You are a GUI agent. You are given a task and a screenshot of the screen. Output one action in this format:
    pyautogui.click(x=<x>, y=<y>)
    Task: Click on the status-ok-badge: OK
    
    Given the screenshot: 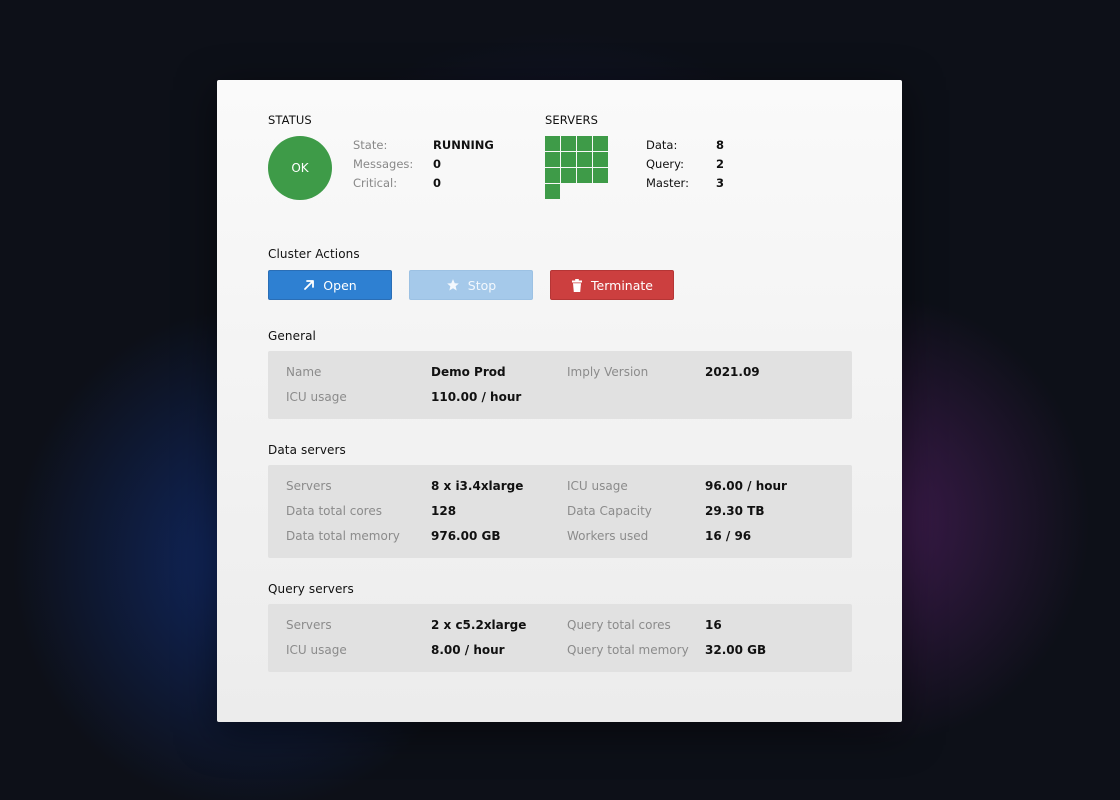 What is the action you would take?
    pyautogui.click(x=300, y=168)
    